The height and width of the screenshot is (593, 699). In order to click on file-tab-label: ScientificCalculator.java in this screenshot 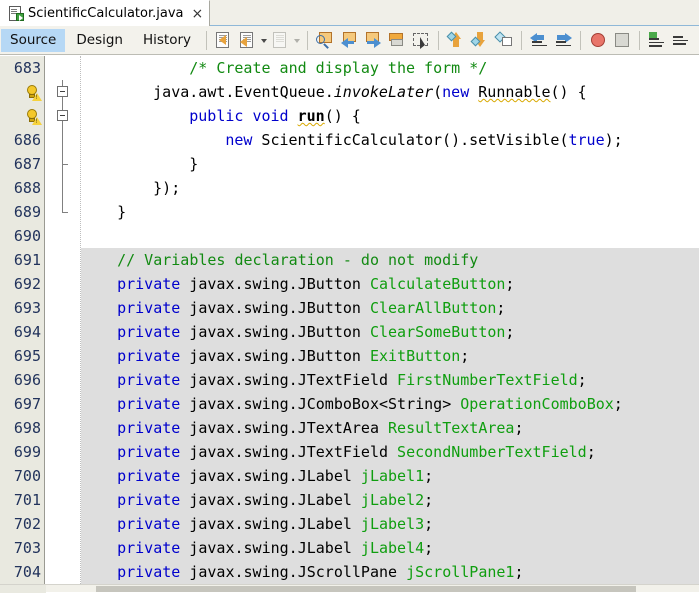, I will do `click(106, 13)`.